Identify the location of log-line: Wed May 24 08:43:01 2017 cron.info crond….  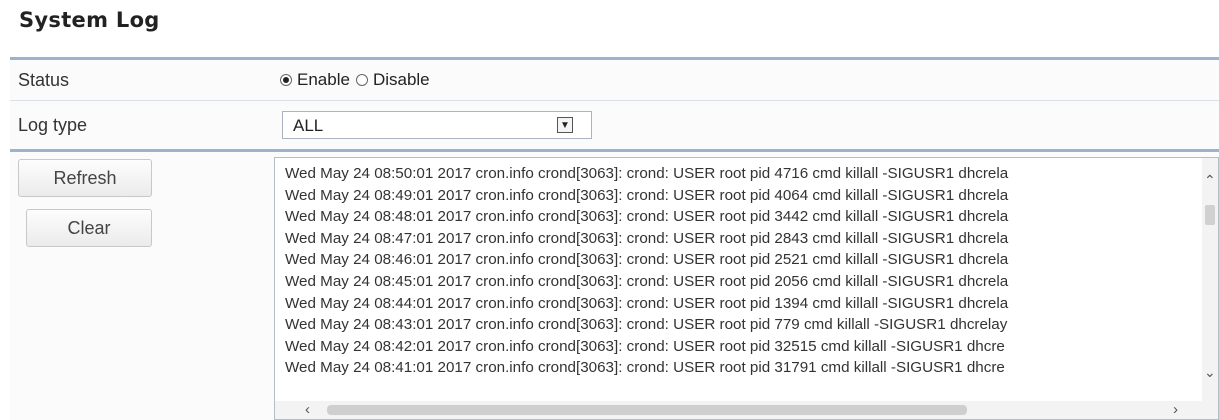
(646, 325).